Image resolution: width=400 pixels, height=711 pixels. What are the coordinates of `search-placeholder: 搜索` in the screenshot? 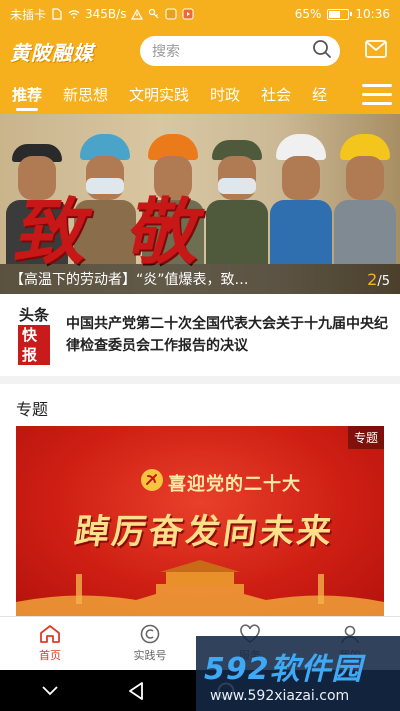 It's located at (166, 52).